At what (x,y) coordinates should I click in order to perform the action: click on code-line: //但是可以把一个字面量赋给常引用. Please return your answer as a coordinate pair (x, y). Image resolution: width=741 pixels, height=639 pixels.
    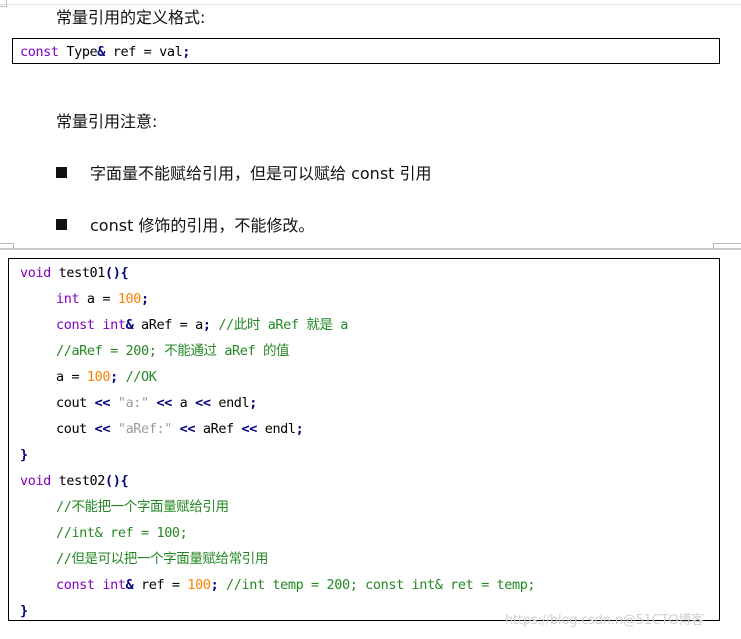
    Looking at the image, I should click on (162, 559).